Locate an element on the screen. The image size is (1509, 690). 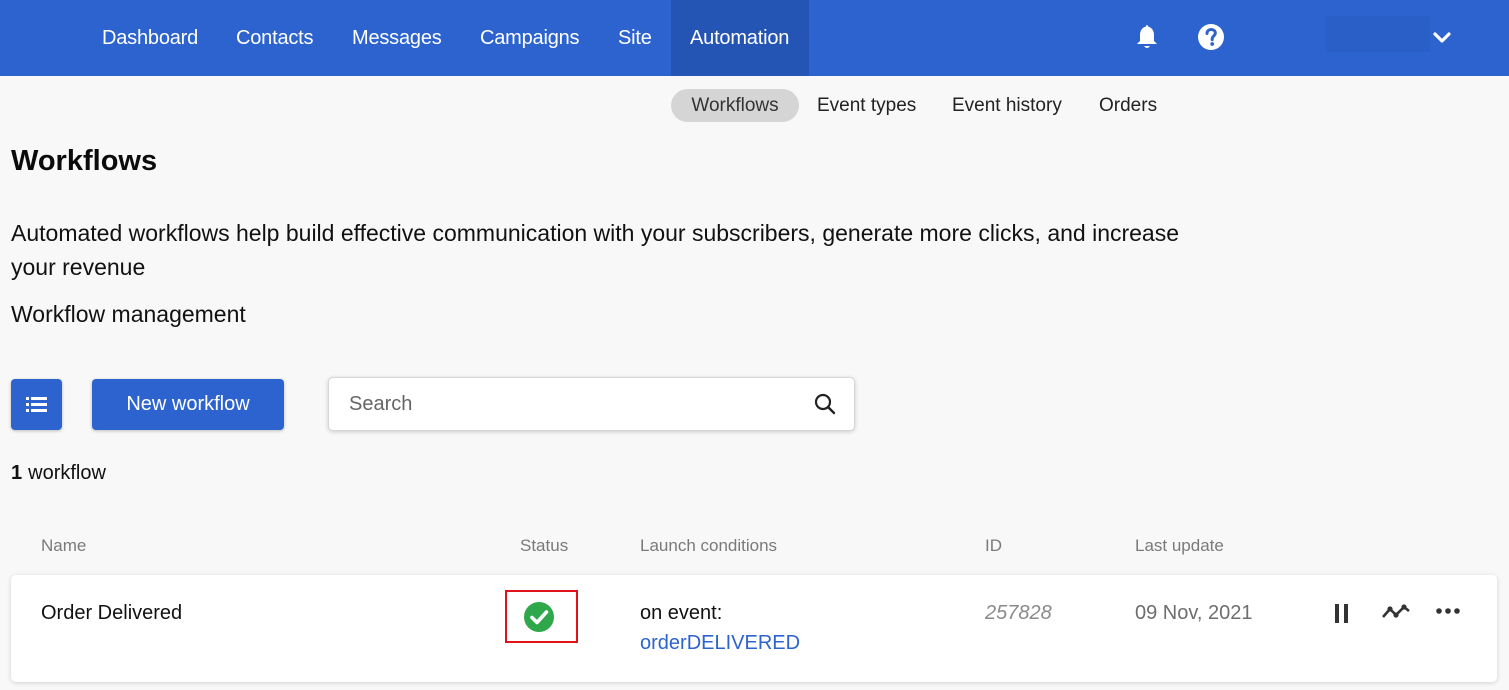
check-circle-icon is located at coordinates (539, 617).